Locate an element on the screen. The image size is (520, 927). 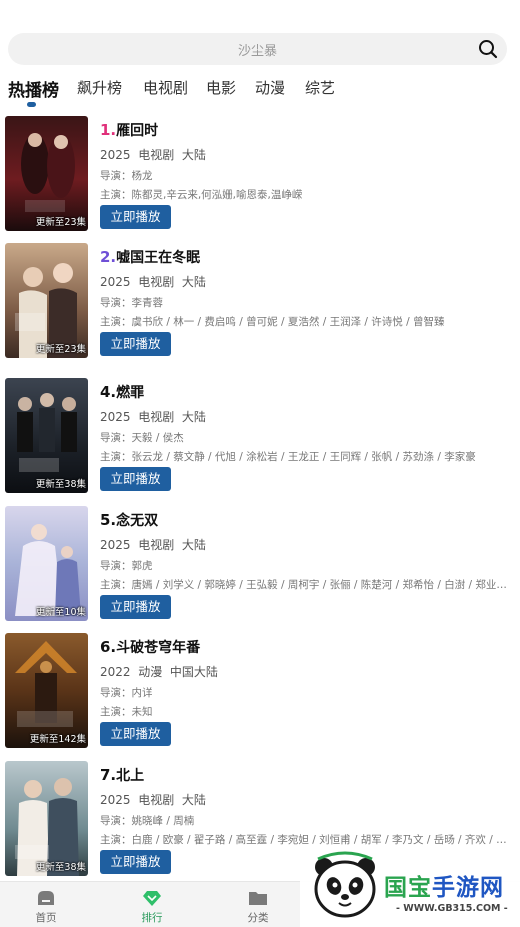
title-text: 北上 is located at coordinates (130, 776).